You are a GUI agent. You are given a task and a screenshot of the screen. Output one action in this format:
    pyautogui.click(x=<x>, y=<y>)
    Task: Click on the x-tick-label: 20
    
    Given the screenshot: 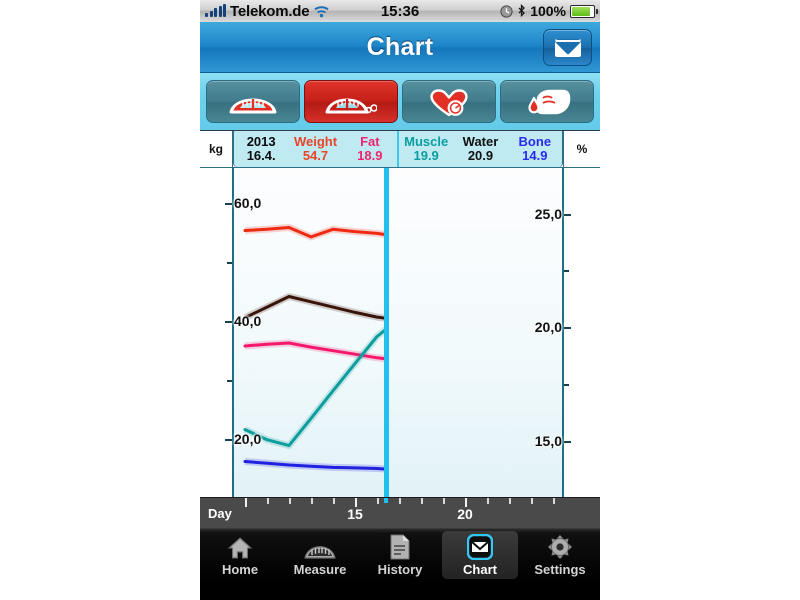 What is the action you would take?
    pyautogui.click(x=465, y=514)
    